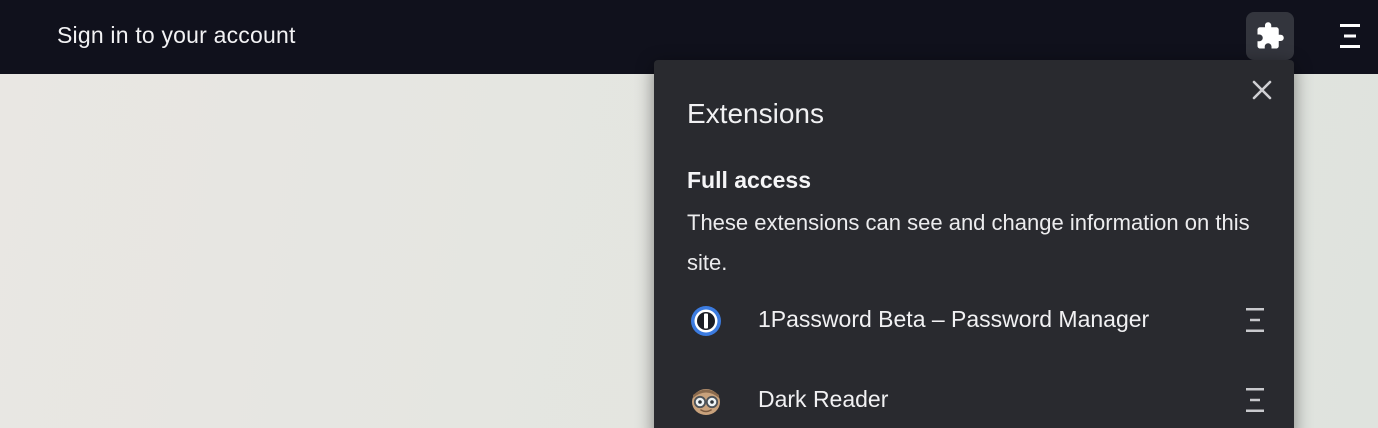  I want to click on close-icon, so click(1262, 90).